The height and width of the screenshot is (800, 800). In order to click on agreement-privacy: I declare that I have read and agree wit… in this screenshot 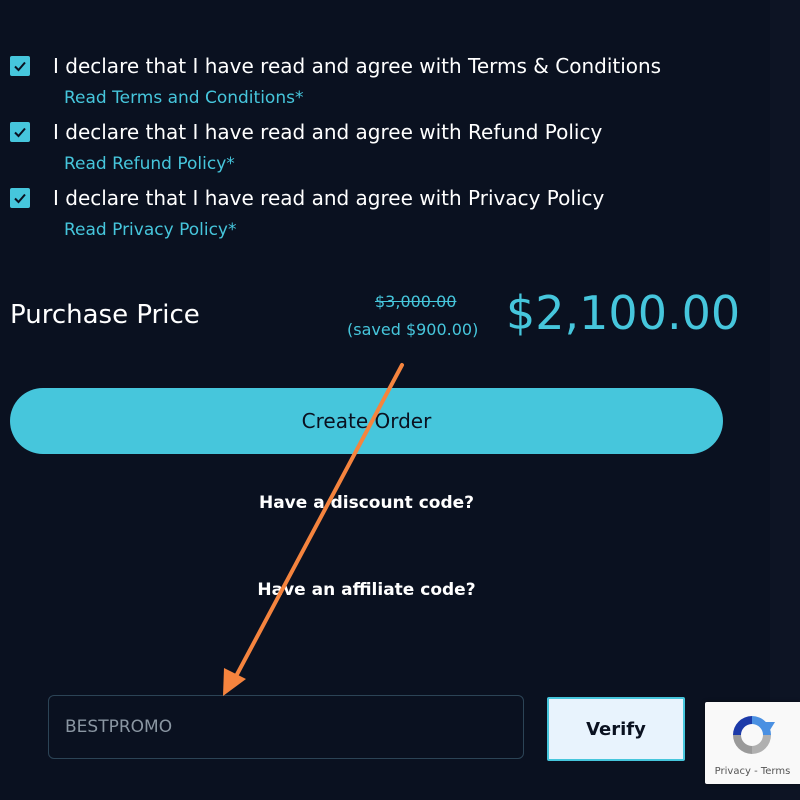, I will do `click(307, 198)`.